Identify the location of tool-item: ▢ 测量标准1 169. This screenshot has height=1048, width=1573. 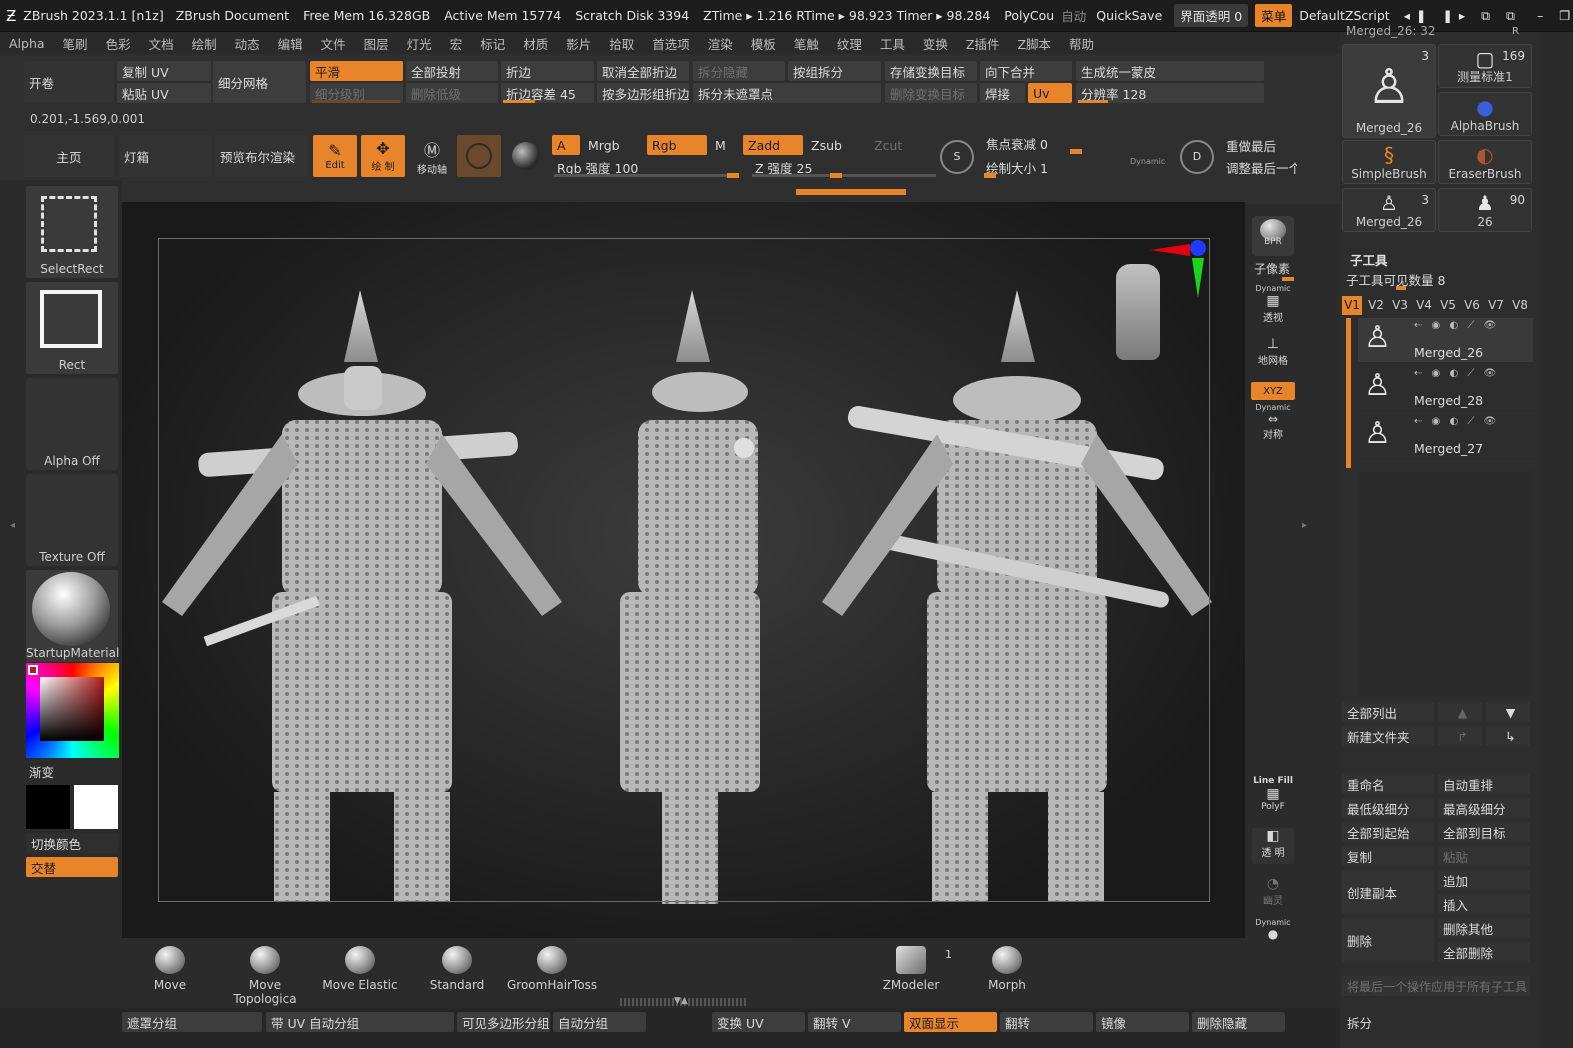
(1485, 66).